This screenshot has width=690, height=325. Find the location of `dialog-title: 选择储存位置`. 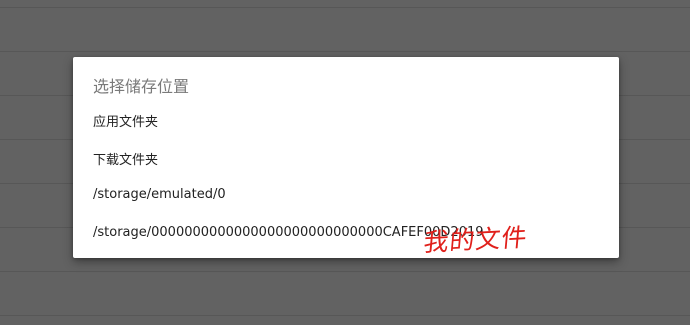

dialog-title: 选择储存位置 is located at coordinates (141, 86).